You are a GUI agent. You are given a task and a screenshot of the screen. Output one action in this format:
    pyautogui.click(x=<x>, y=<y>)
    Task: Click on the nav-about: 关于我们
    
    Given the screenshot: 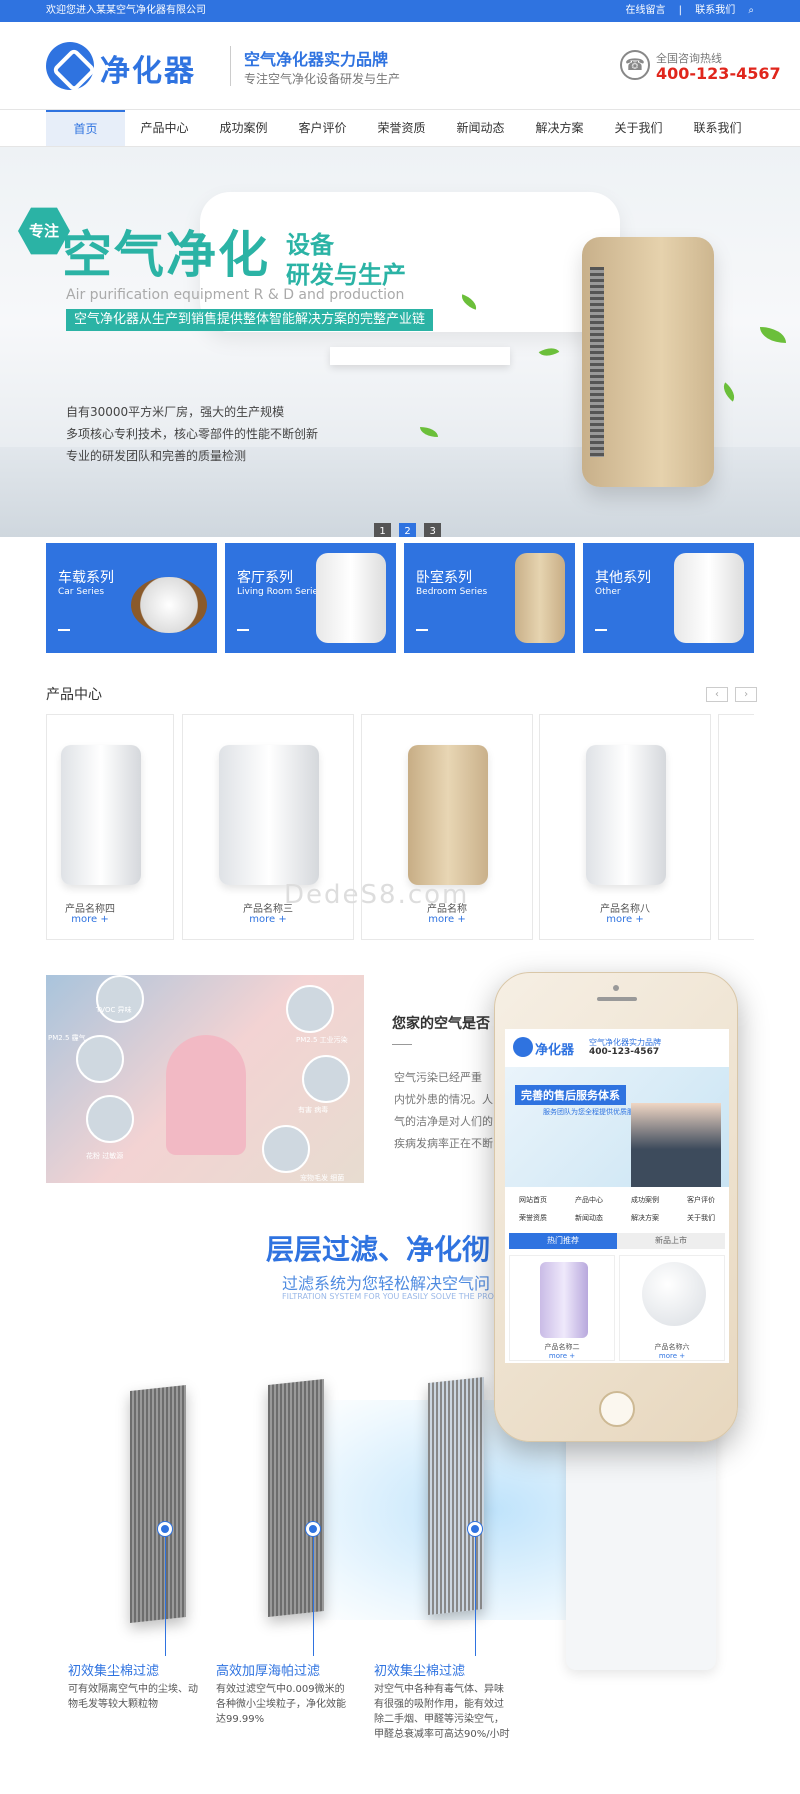 What is the action you would take?
    pyautogui.click(x=638, y=128)
    